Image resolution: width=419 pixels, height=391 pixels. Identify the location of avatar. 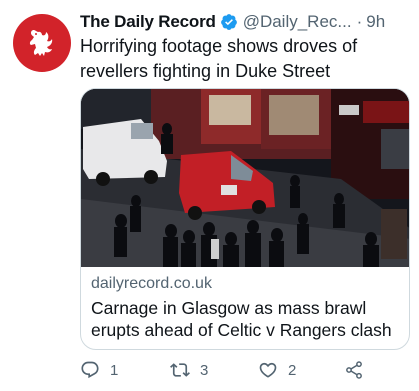
(42, 43).